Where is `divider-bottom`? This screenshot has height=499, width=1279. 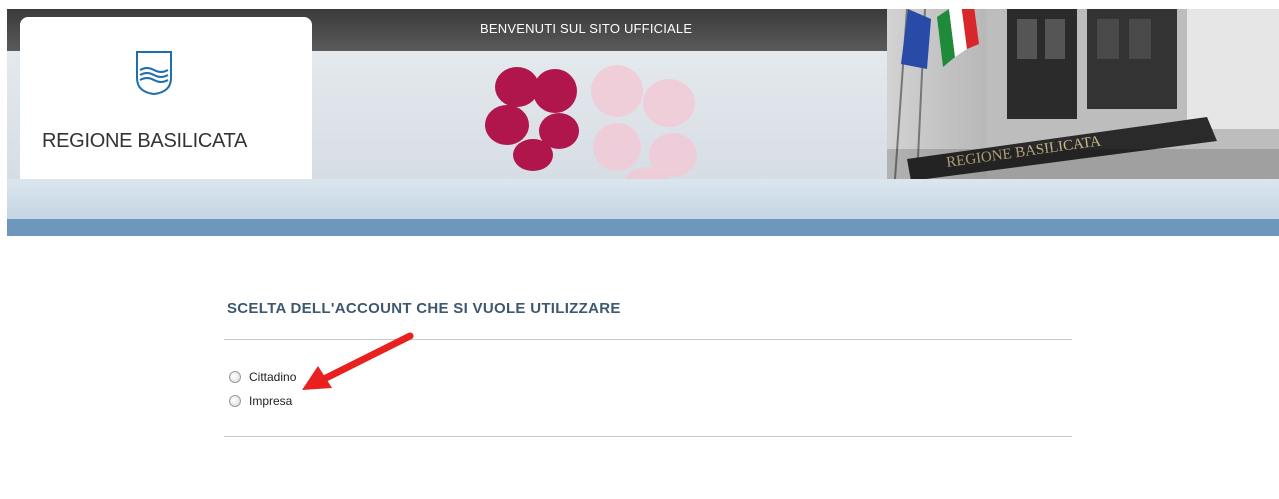 divider-bottom is located at coordinates (648, 436).